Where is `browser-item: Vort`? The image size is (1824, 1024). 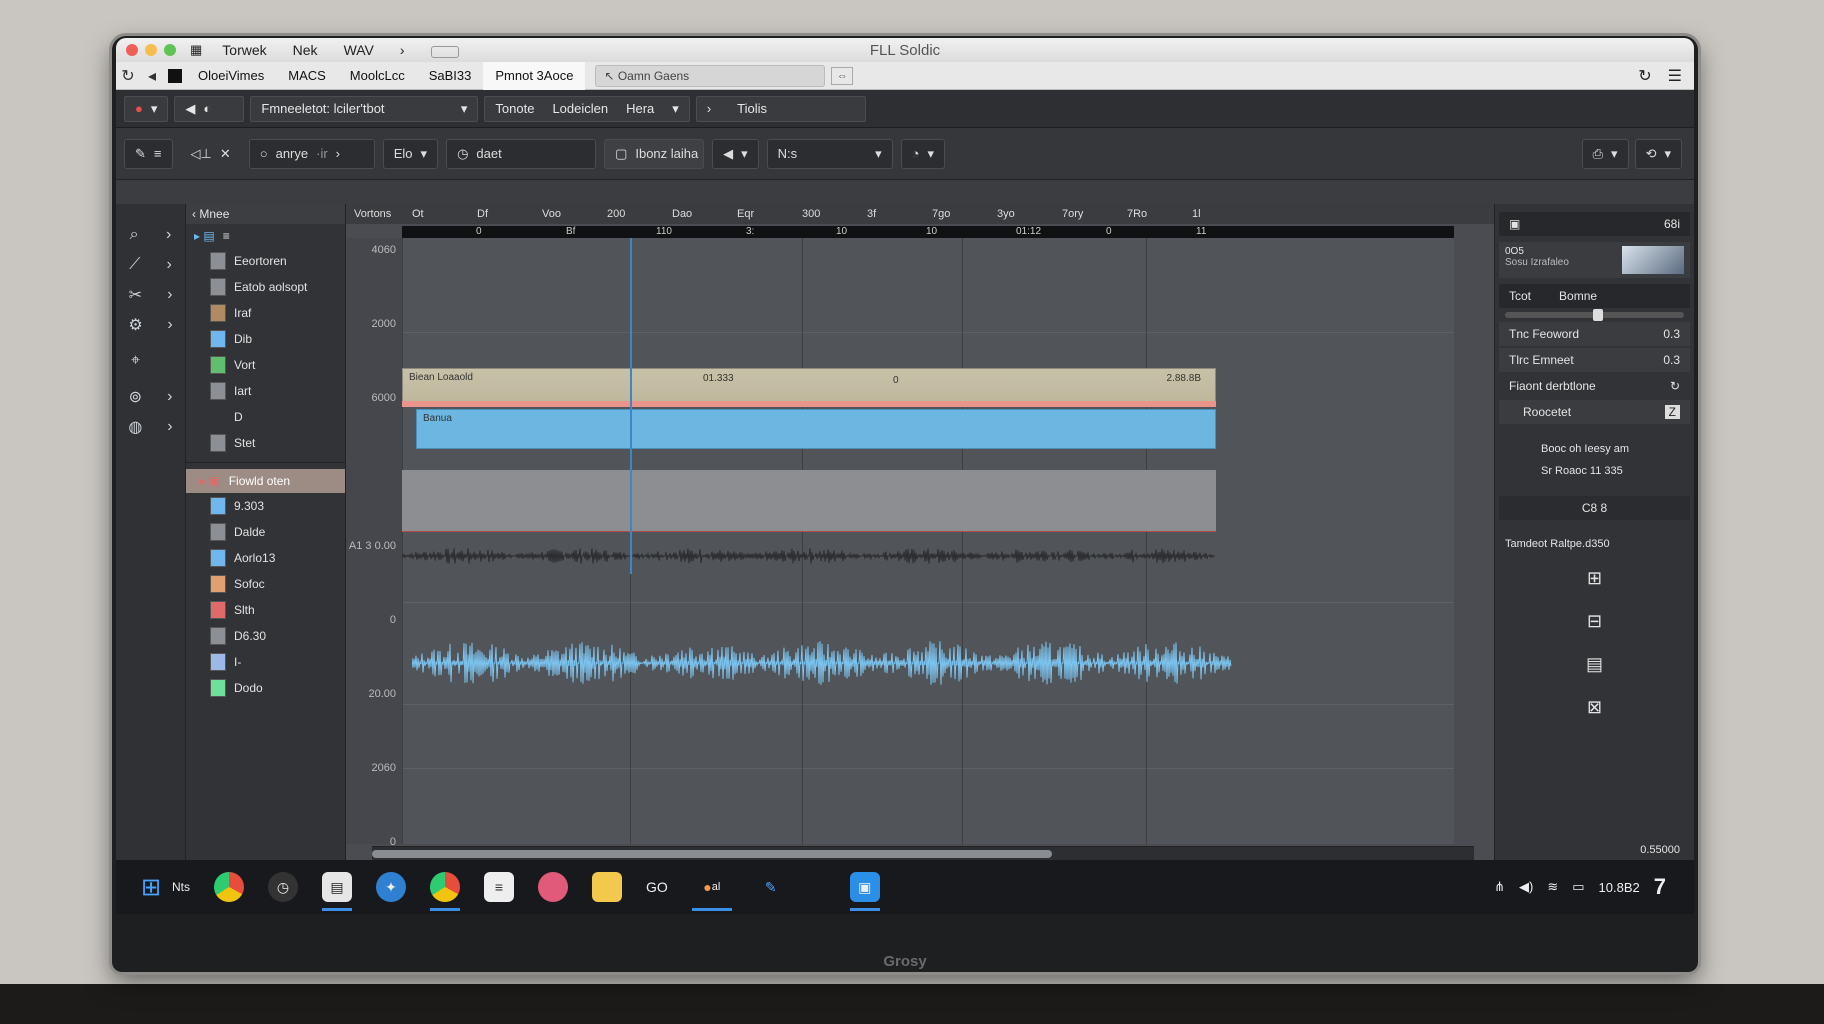 browser-item: Vort is located at coordinates (265, 365).